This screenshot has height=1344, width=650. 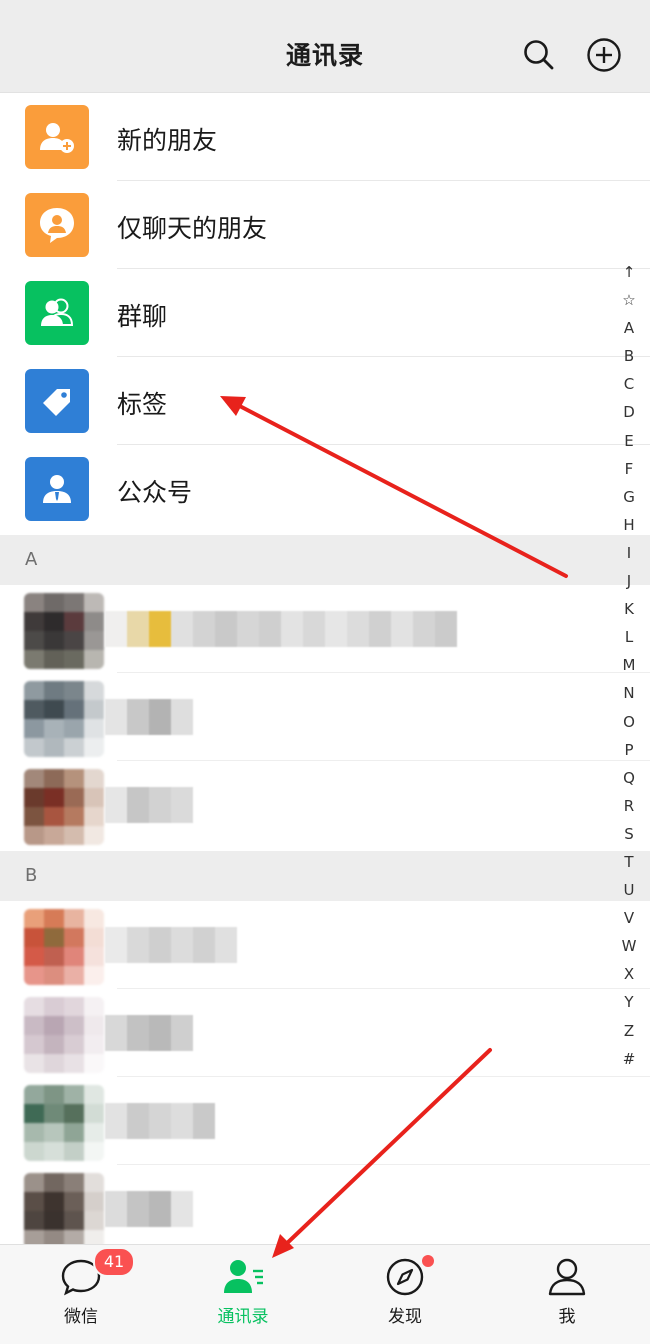 I want to click on section-letter: B, so click(x=31, y=875).